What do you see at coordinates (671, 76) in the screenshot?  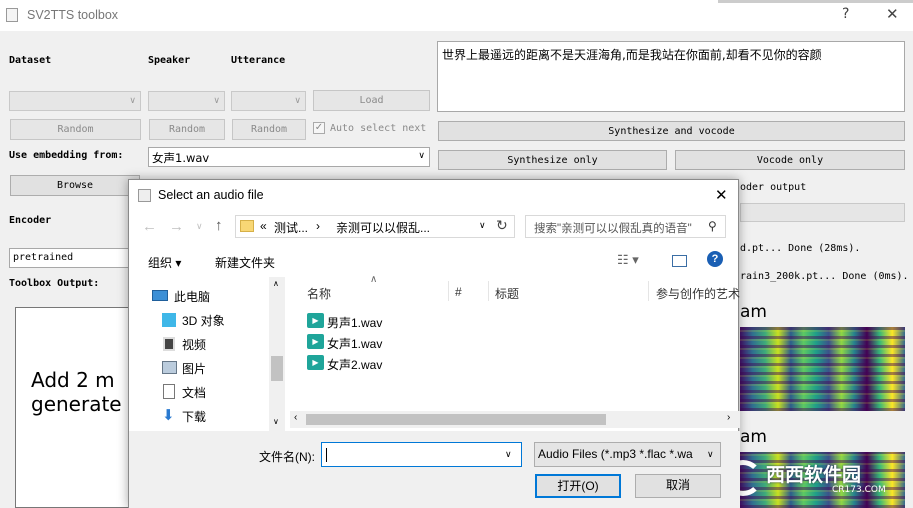 I see `text-input: 世界上最遥远的距离不是天涯海角,而是我站在你面前,却看不见你的容颜` at bounding box center [671, 76].